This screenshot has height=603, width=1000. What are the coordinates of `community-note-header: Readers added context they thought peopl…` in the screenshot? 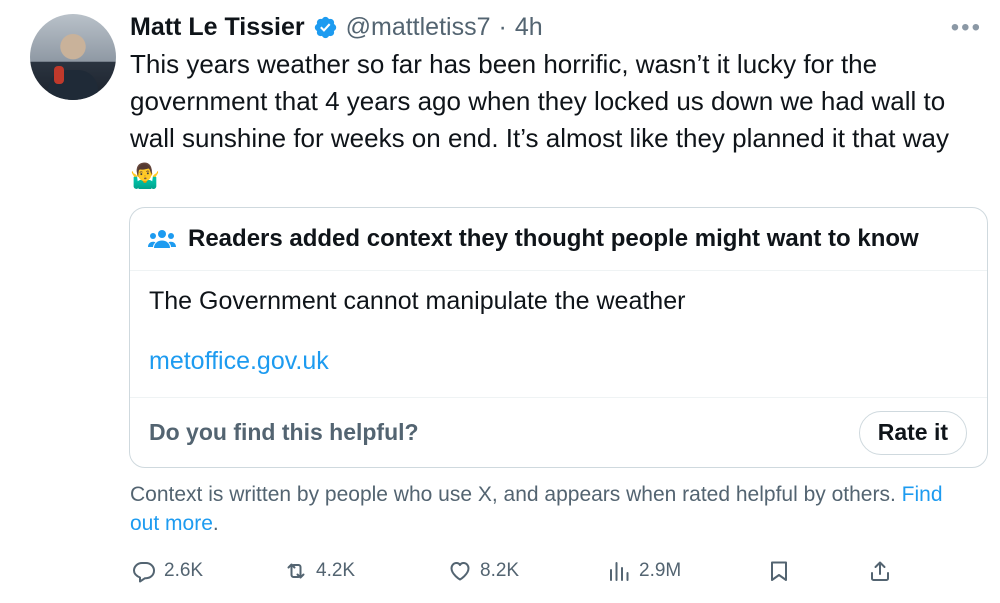 It's located at (558, 239).